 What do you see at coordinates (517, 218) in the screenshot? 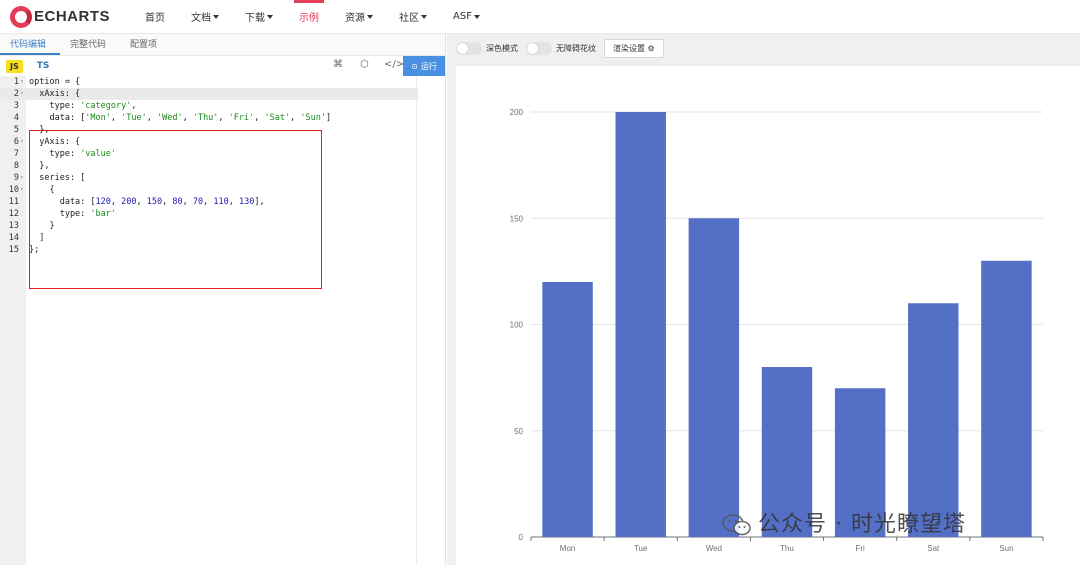
I see `y-tick-label: 150` at bounding box center [517, 218].